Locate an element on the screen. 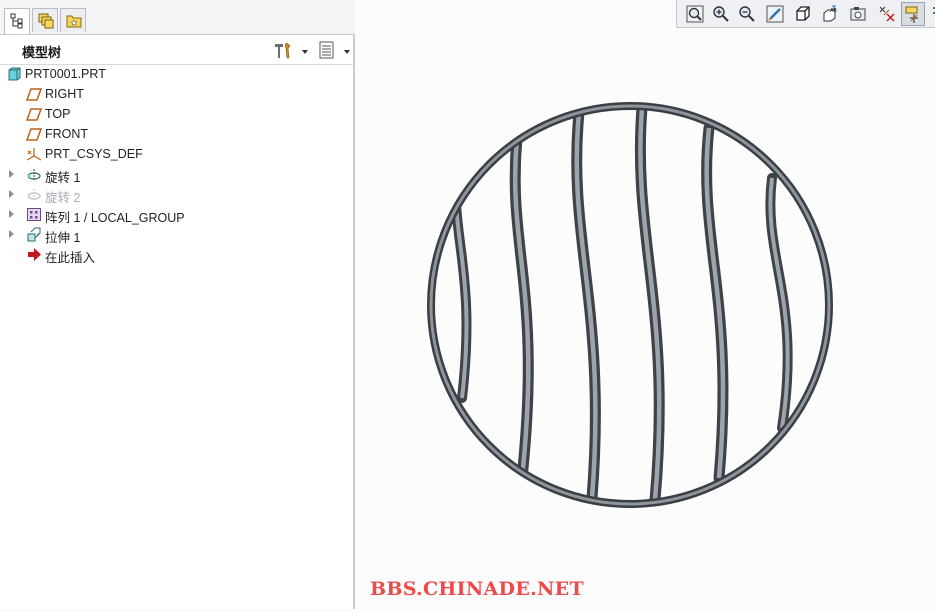 The image size is (935, 612). saved-orientations-icon: AB is located at coordinates (830, 13).